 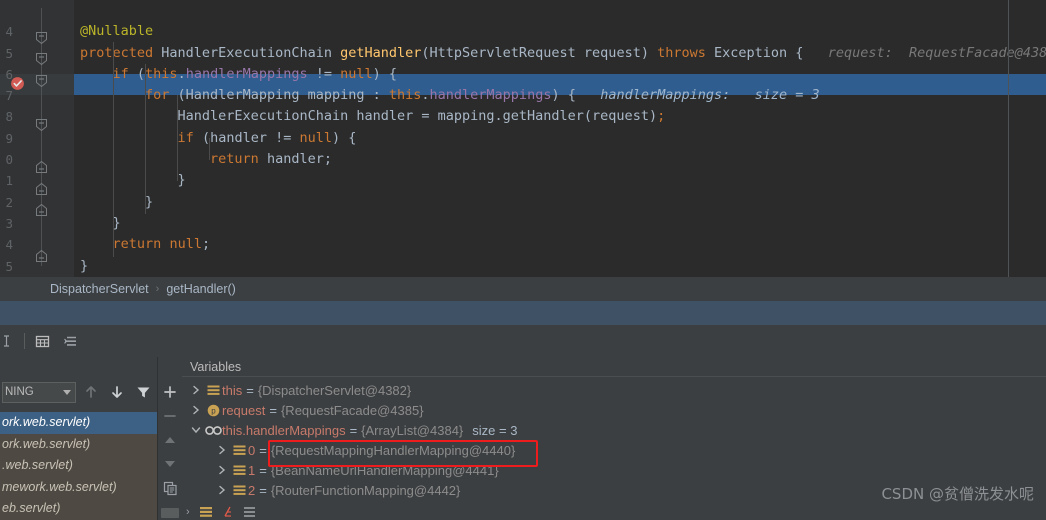 What do you see at coordinates (234, 159) in the screenshot?
I see `code-token: return` at bounding box center [234, 159].